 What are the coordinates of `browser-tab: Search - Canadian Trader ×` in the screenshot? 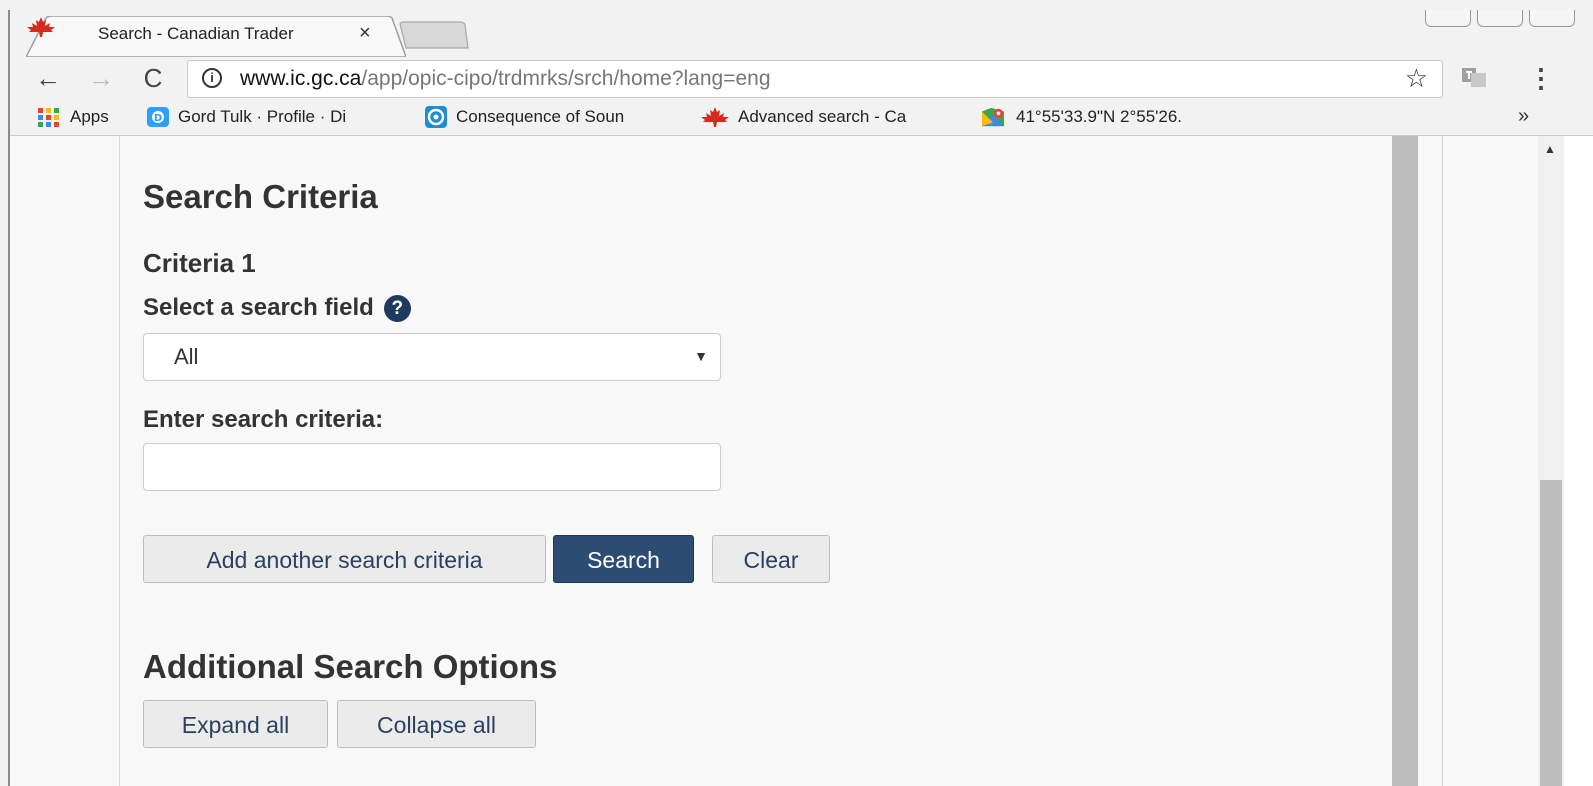 It's located at (216, 36).